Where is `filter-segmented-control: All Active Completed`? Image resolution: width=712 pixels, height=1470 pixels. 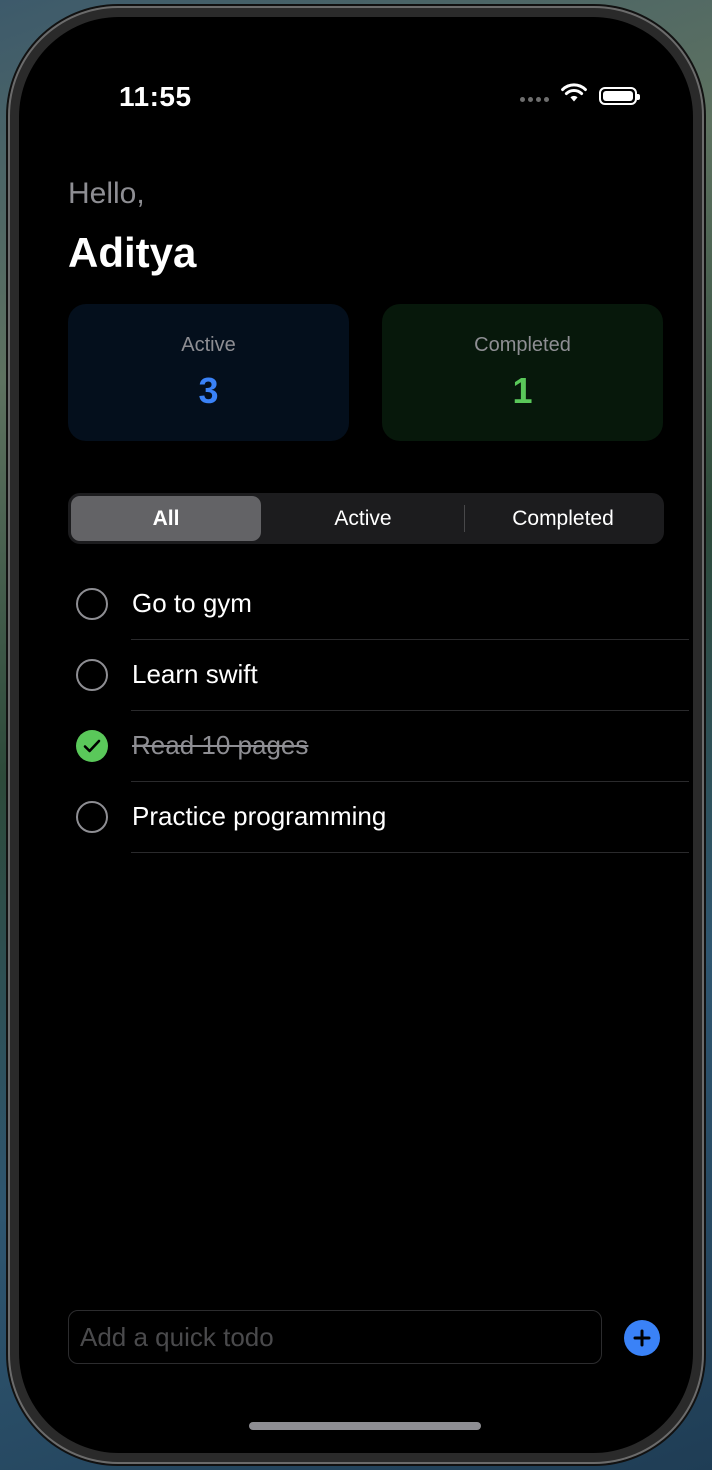
filter-segmented-control: All Active Completed is located at coordinates (366, 518).